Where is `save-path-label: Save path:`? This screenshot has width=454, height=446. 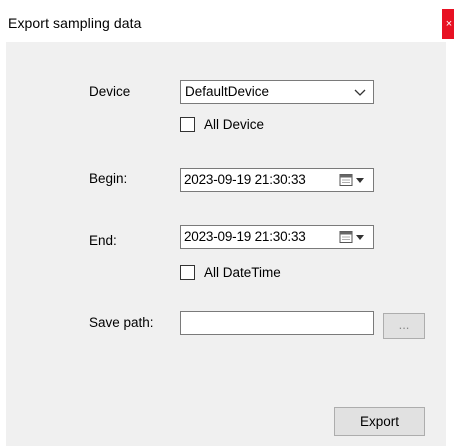
save-path-label: Save path: is located at coordinates (121, 322).